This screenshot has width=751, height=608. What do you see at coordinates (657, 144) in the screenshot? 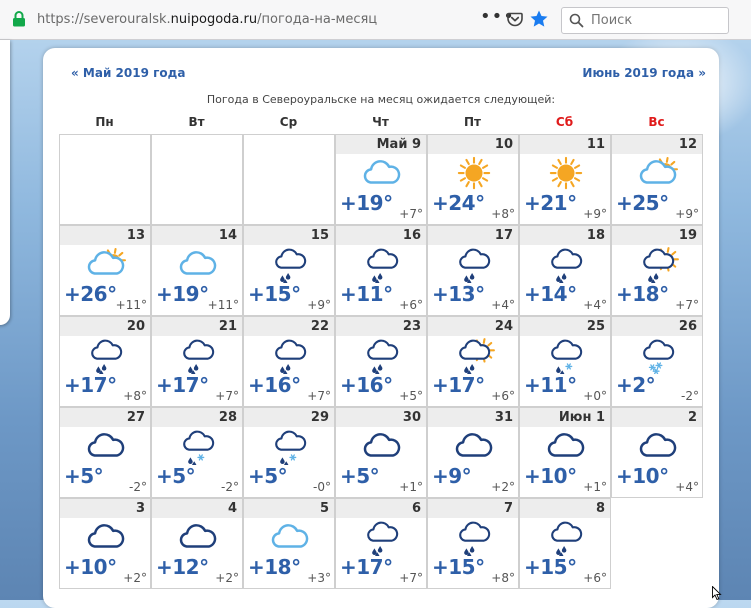
I see `day-date: 12` at bounding box center [657, 144].